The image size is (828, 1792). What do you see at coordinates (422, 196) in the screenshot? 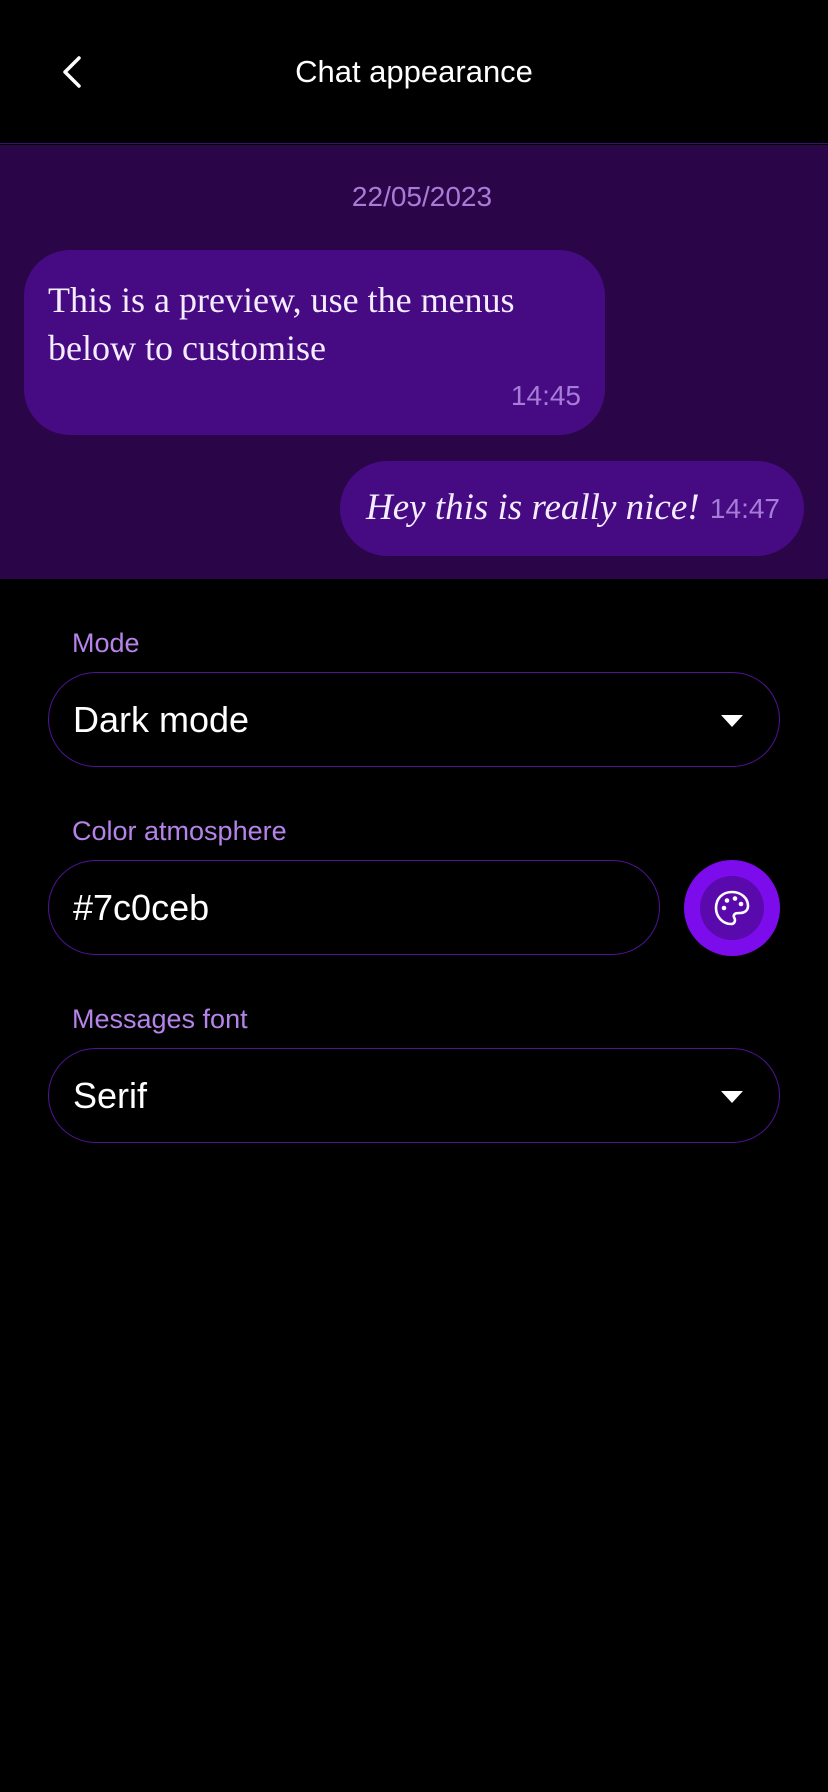
I see `chat-date: 22/05/2023` at bounding box center [422, 196].